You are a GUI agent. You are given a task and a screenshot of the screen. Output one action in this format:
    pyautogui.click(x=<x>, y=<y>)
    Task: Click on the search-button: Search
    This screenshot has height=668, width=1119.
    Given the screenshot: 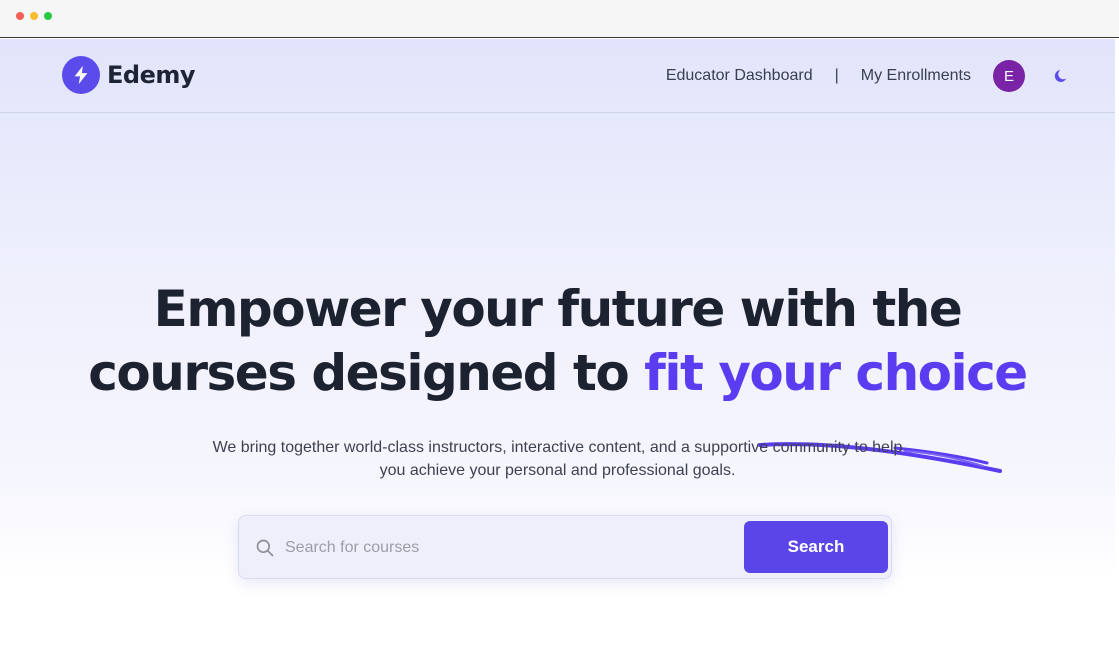 What is the action you would take?
    pyautogui.click(x=816, y=547)
    